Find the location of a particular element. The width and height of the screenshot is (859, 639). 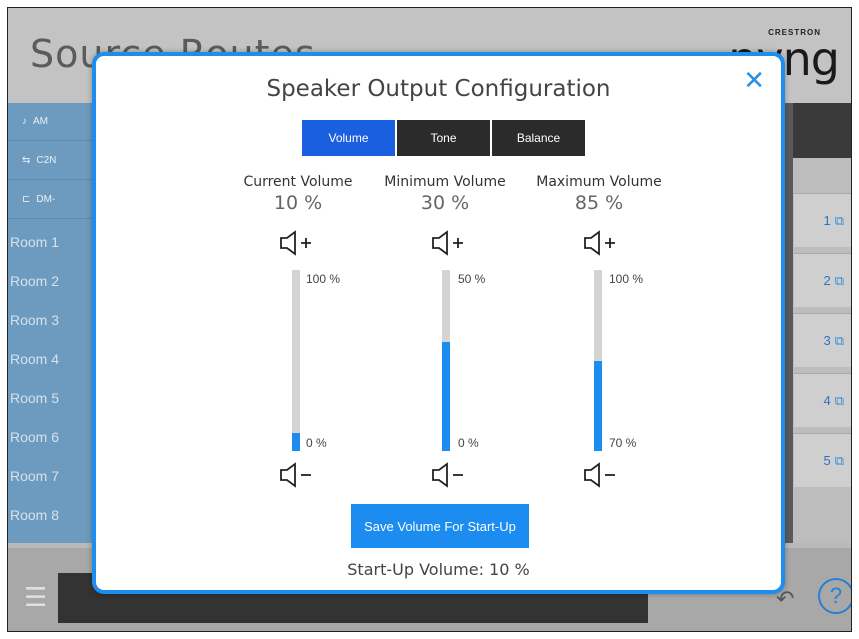

maximum-volume-fill is located at coordinates (598, 405).